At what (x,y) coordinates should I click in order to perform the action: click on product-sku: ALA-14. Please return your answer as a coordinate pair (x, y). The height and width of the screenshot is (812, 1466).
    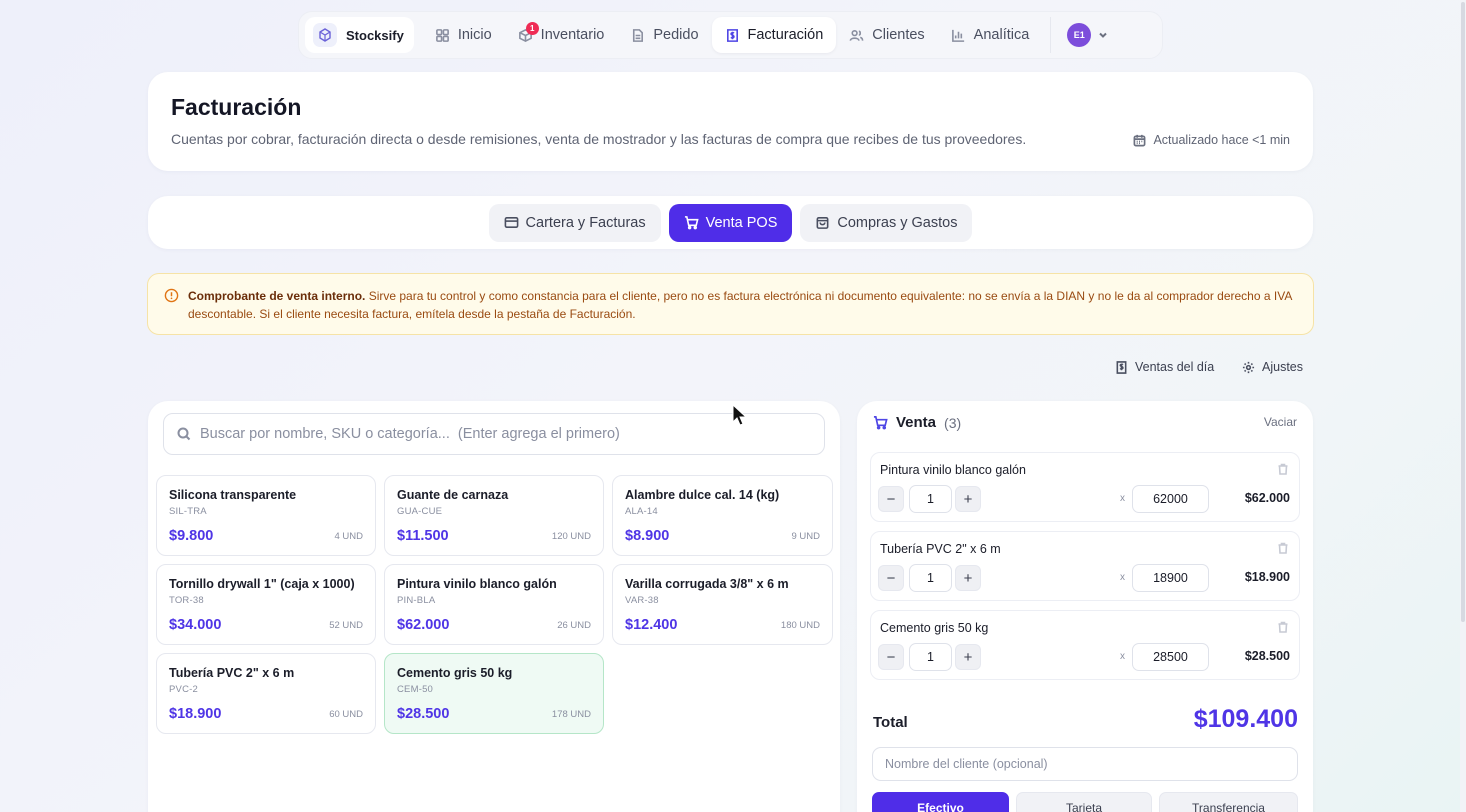
    Looking at the image, I should click on (641, 511).